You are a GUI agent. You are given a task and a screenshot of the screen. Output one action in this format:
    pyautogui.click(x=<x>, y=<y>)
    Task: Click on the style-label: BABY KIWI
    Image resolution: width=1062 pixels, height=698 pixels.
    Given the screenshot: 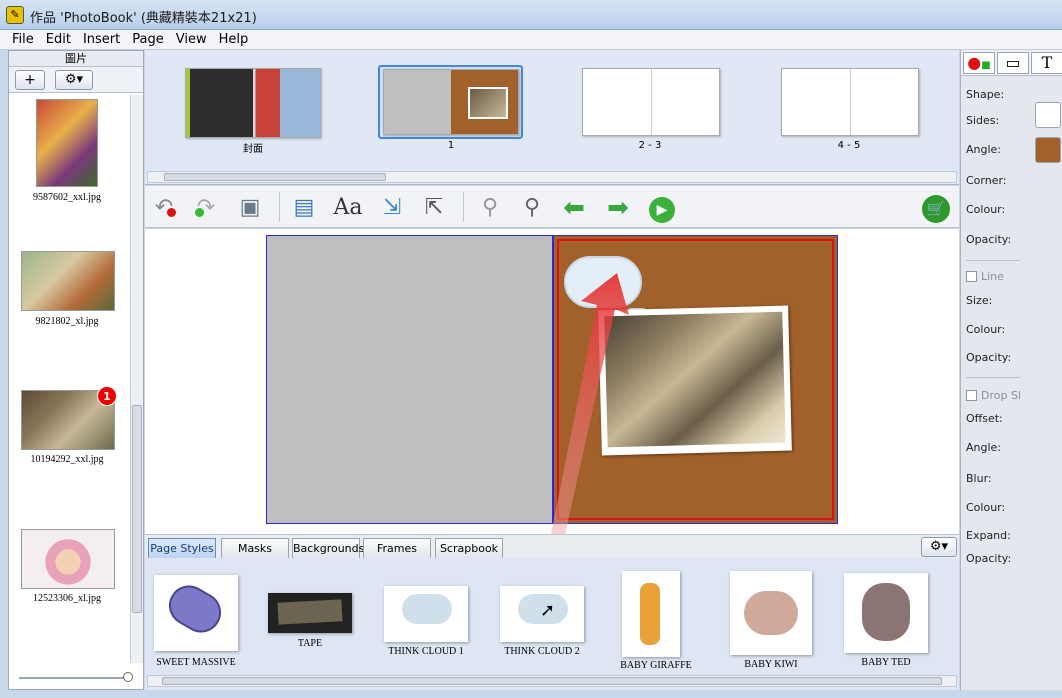 What is the action you would take?
    pyautogui.click(x=771, y=664)
    